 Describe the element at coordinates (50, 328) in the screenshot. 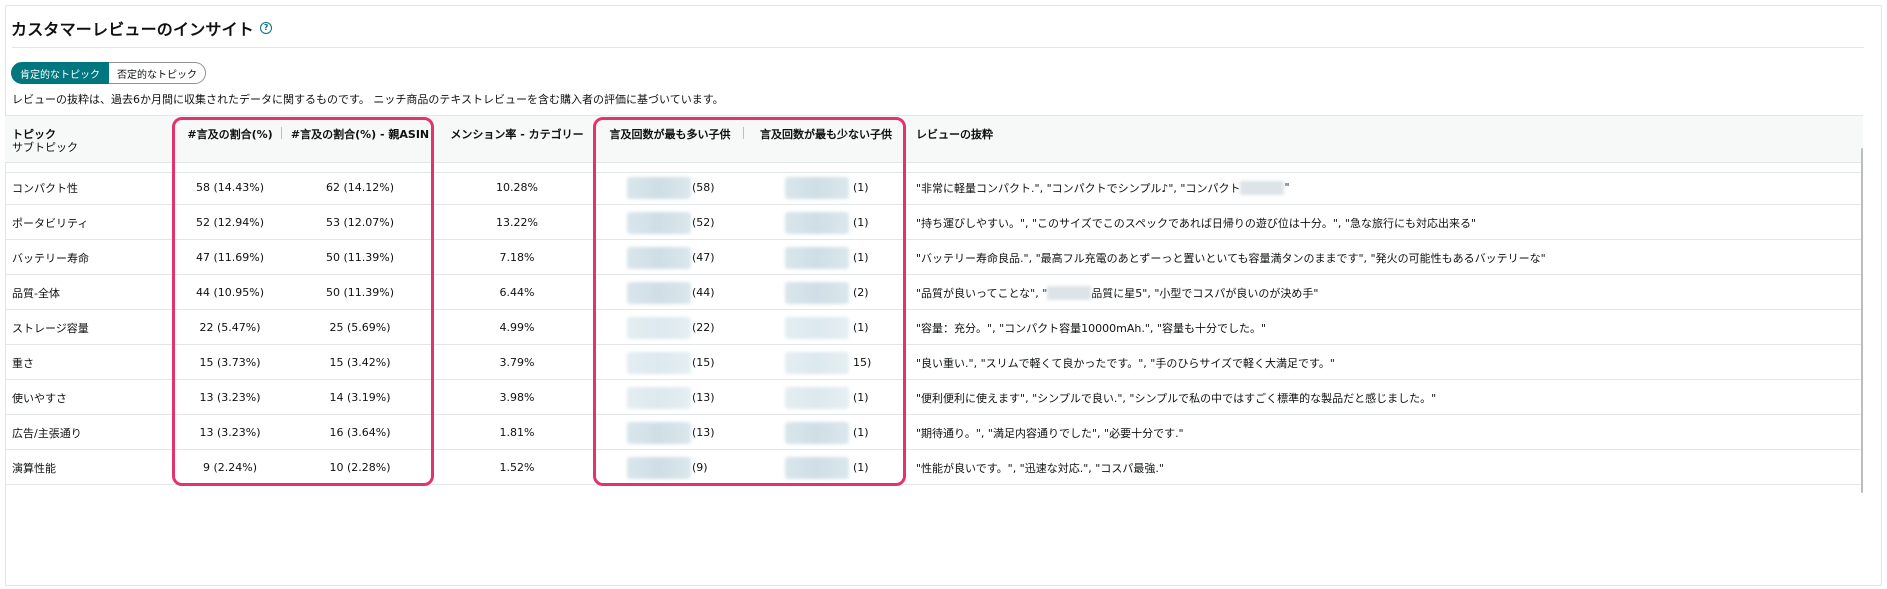

I see `topic-cell: ストレージ容量` at that location.